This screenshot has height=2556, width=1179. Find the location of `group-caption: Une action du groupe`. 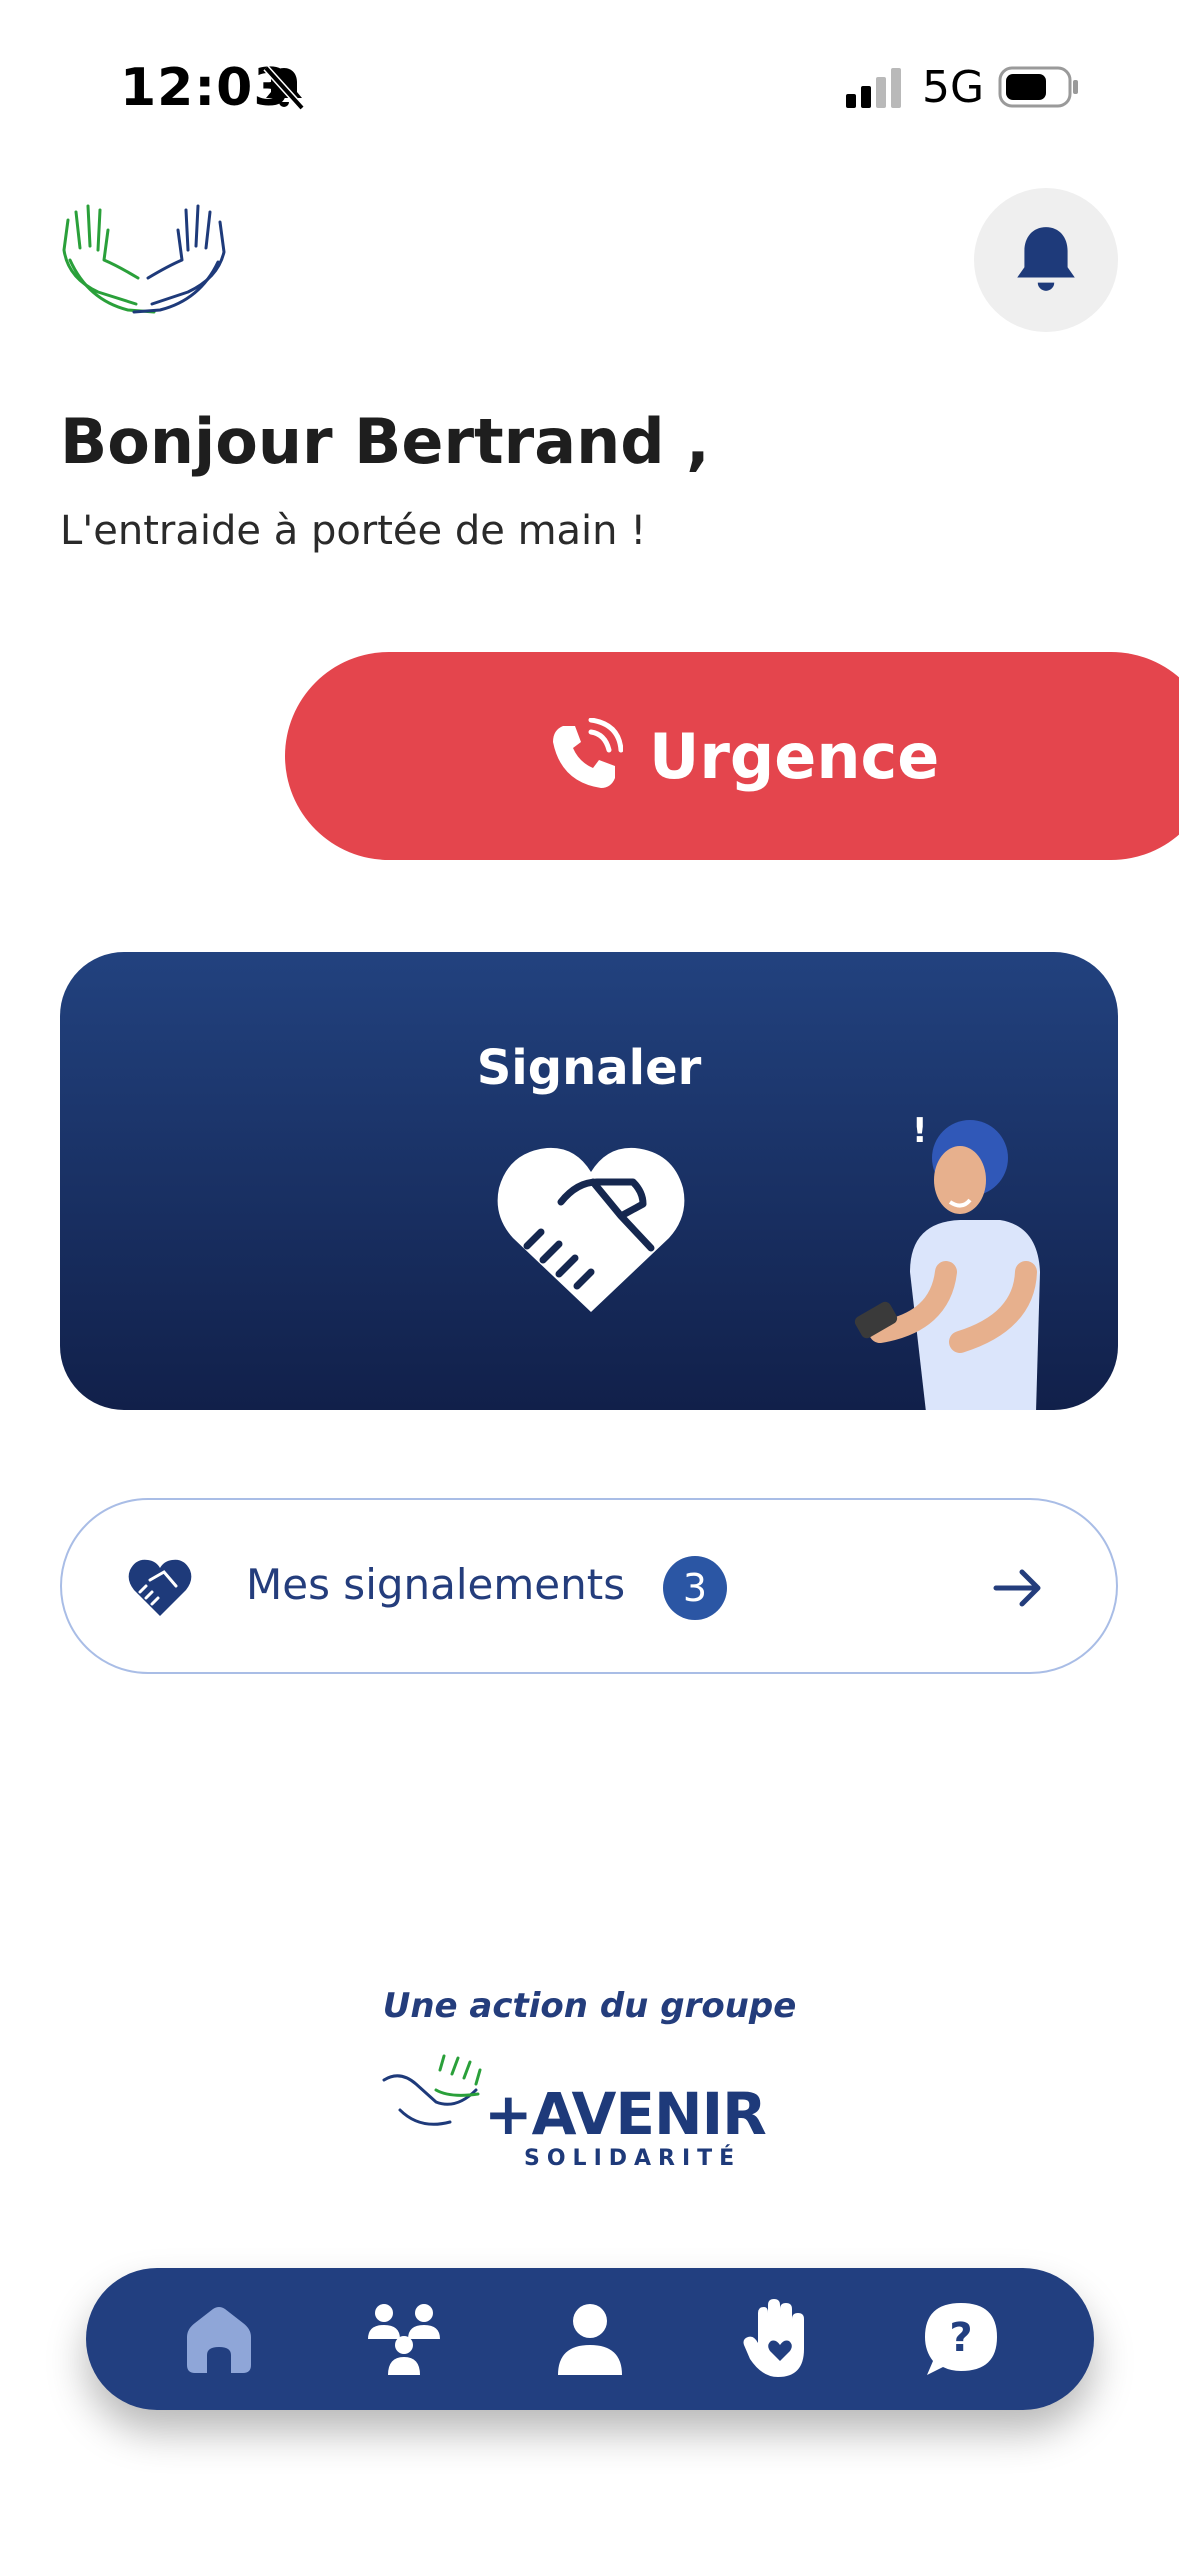

group-caption: Une action du groupe is located at coordinates (589, 2006).